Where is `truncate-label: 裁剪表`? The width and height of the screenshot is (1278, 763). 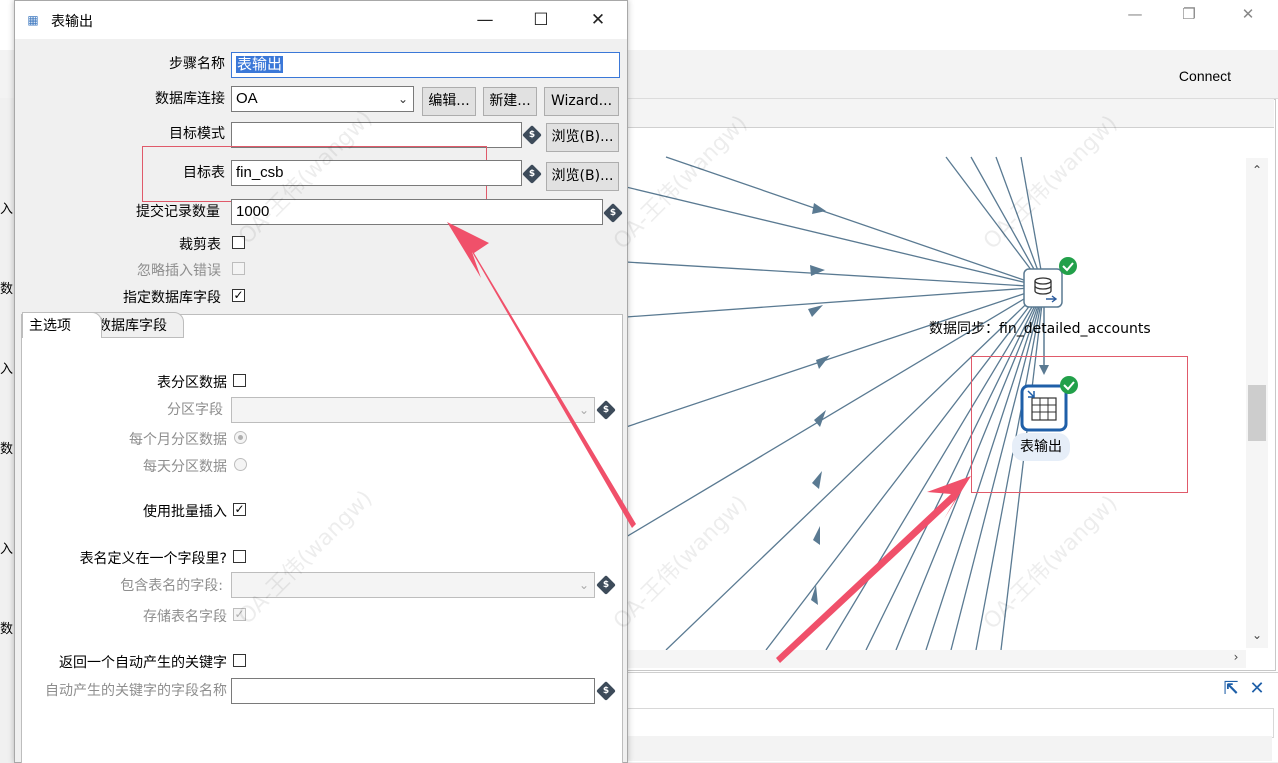
truncate-label: 裁剪表 is located at coordinates (200, 245).